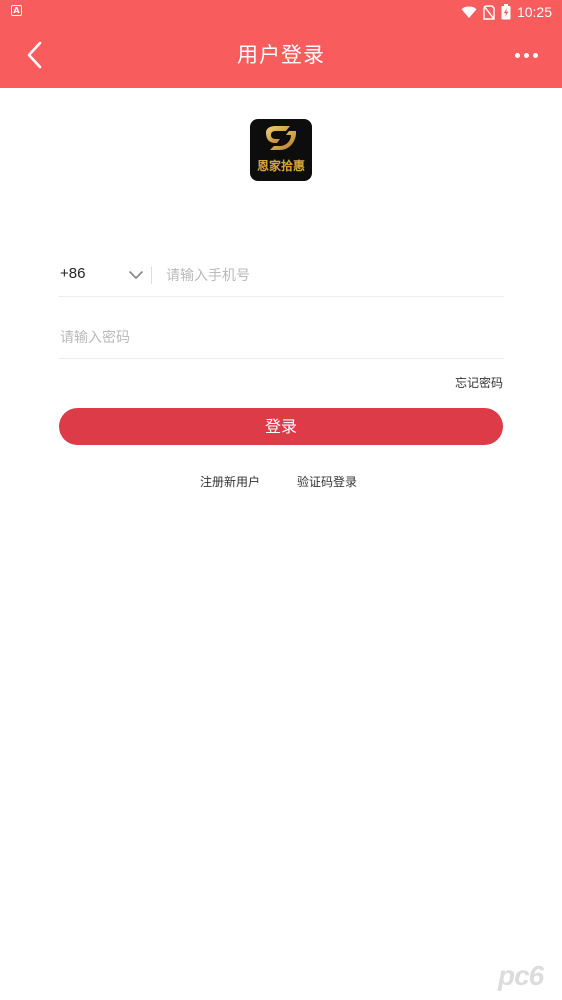 Image resolution: width=562 pixels, height=1000 pixels. Describe the element at coordinates (281, 138) in the screenshot. I see `logo-emblem-icon` at that location.